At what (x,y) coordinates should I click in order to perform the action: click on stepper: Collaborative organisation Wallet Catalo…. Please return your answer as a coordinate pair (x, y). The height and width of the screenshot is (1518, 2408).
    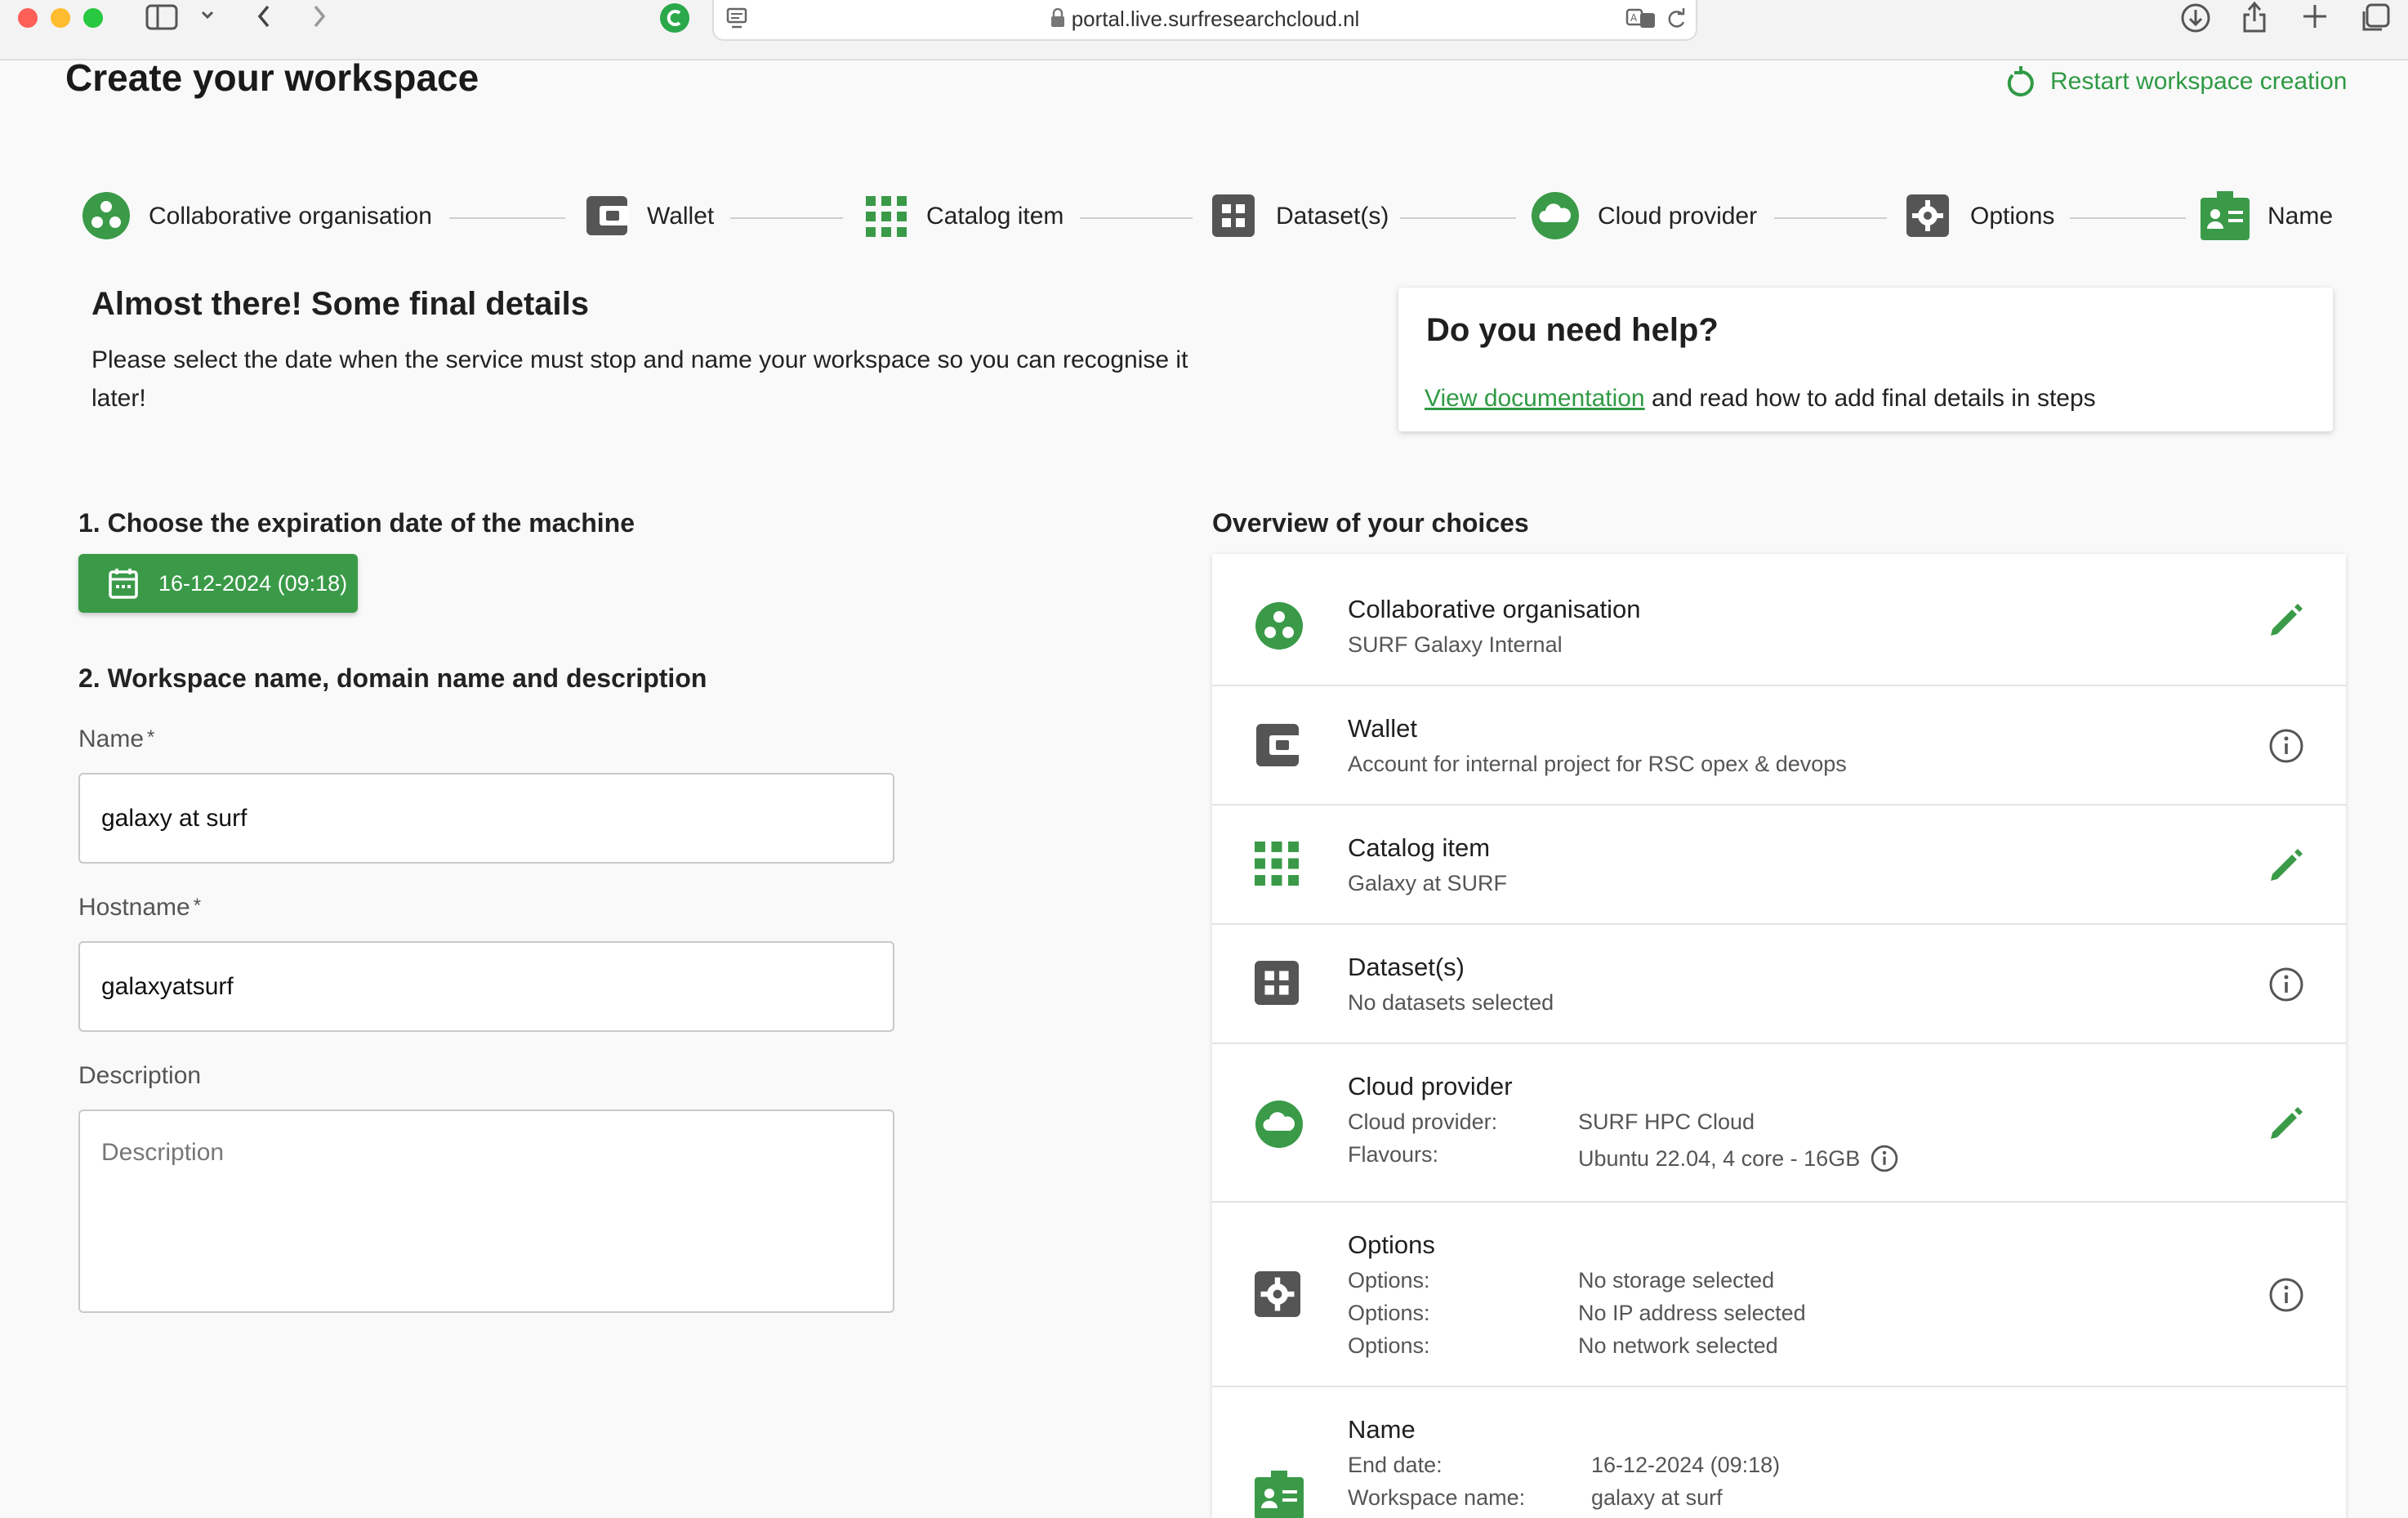
    Looking at the image, I should click on (1204, 216).